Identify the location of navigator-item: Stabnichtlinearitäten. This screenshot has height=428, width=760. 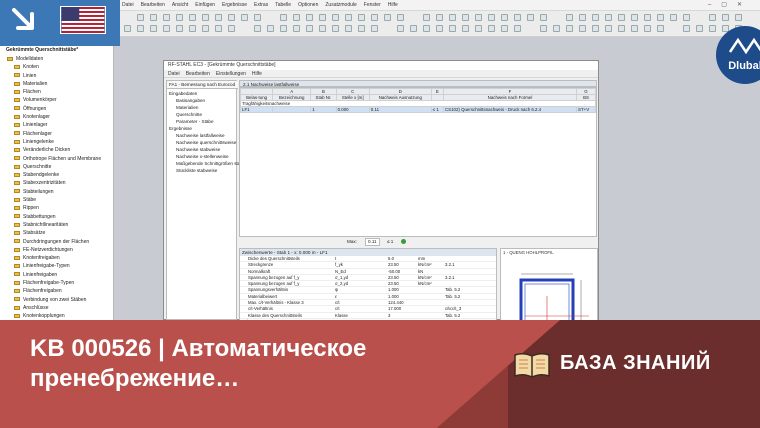
(56, 225).